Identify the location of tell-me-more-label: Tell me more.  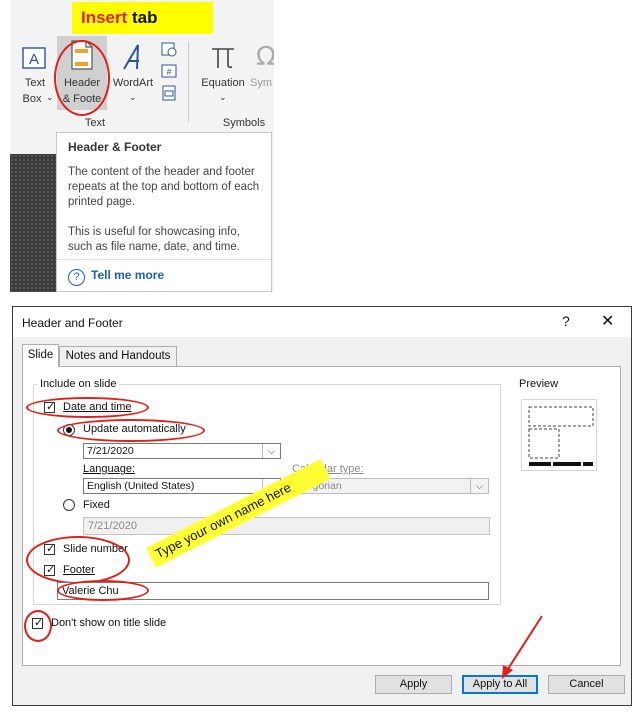
(128, 275).